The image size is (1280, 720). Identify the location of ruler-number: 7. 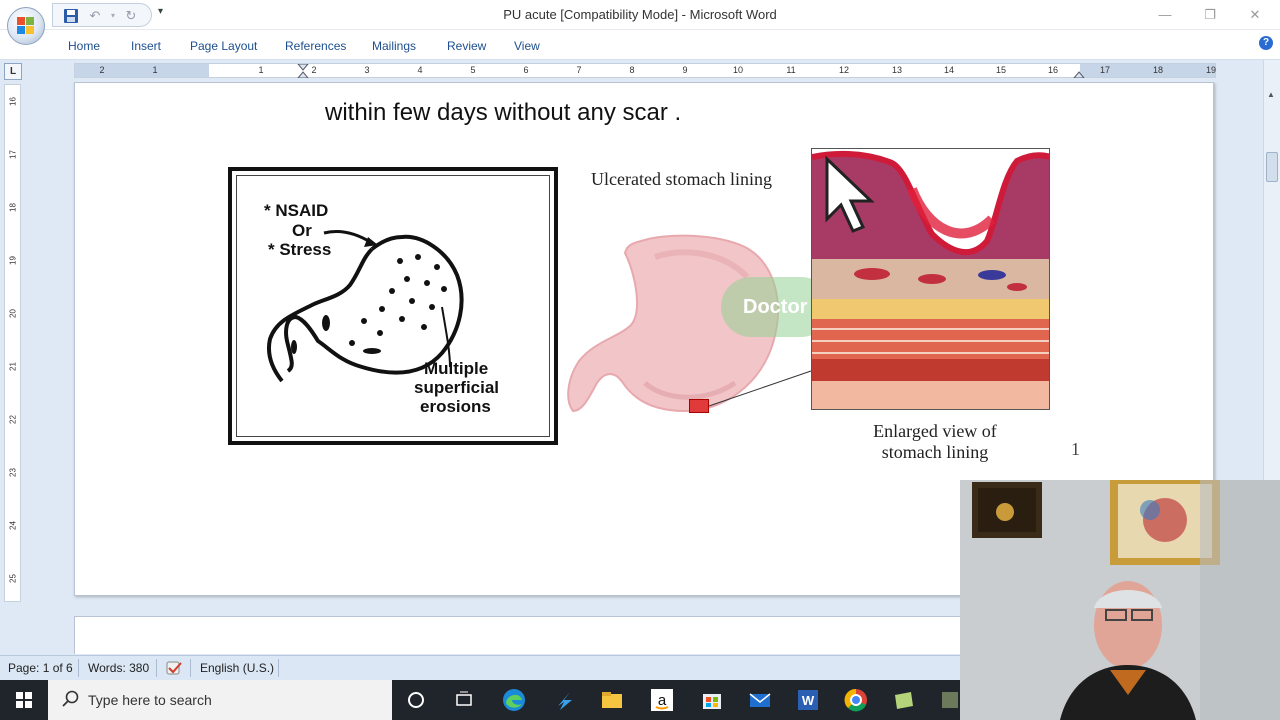
(579, 70).